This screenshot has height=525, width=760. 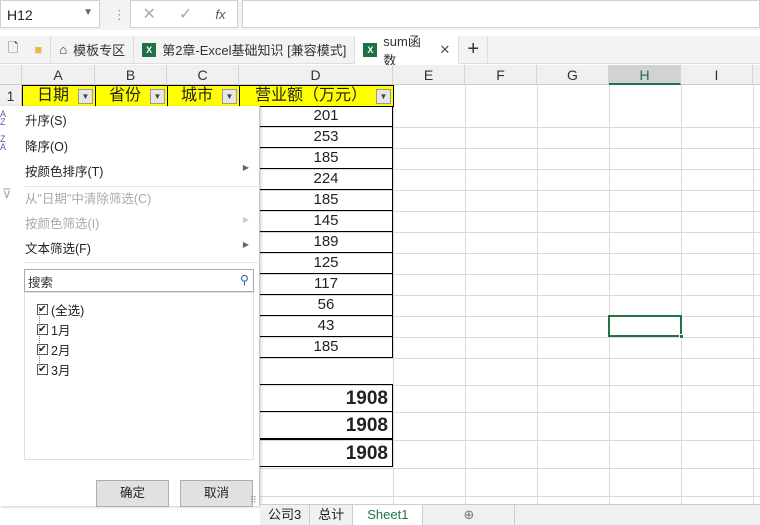 What do you see at coordinates (140, 247) in the screenshot?
I see `menu-text-filter: 文本筛选(F) ▶` at bounding box center [140, 247].